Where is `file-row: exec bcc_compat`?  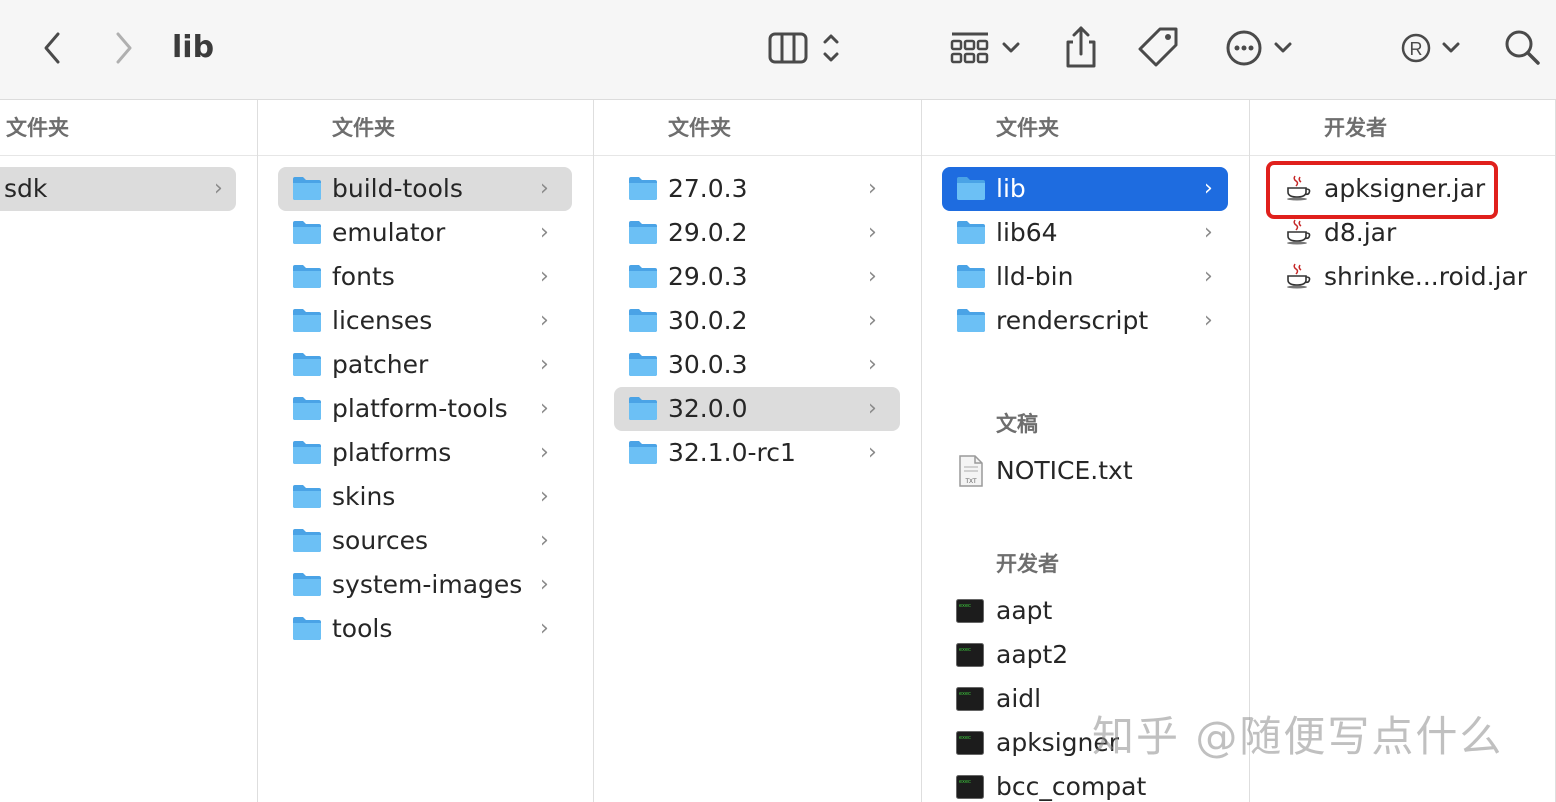
file-row: exec bcc_compat is located at coordinates (1085, 783).